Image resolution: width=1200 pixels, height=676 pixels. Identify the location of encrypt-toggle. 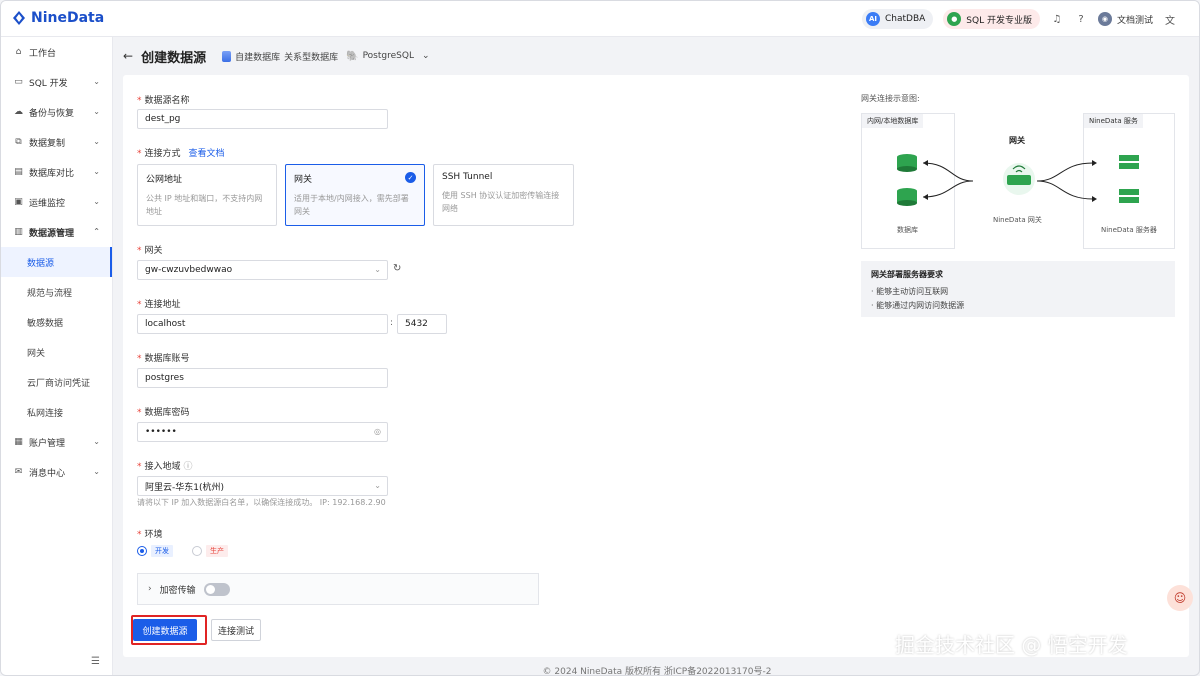
(216, 589).